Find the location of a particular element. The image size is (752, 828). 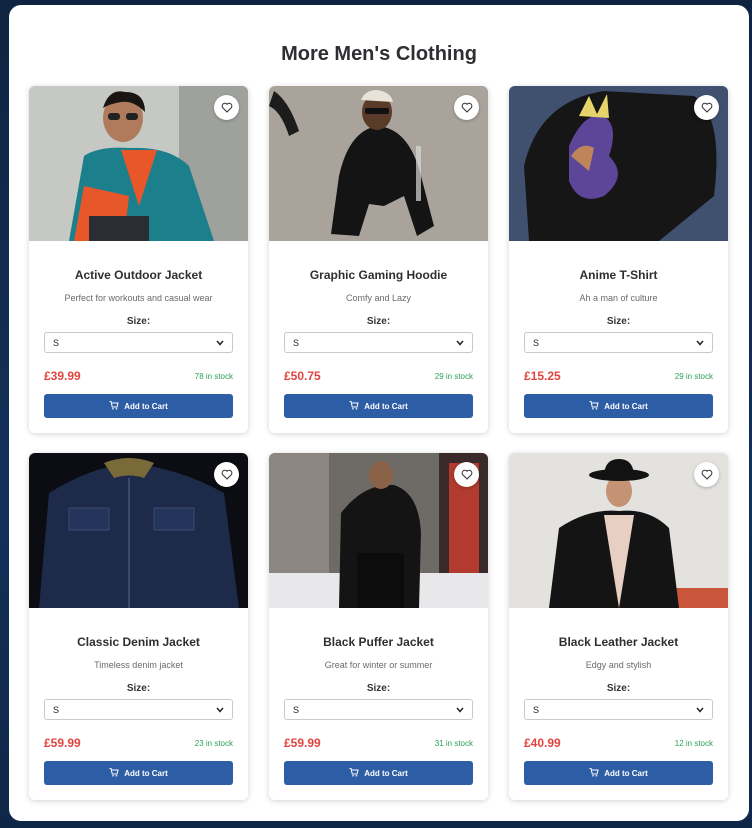

product-price: £50.75 is located at coordinates (302, 376).